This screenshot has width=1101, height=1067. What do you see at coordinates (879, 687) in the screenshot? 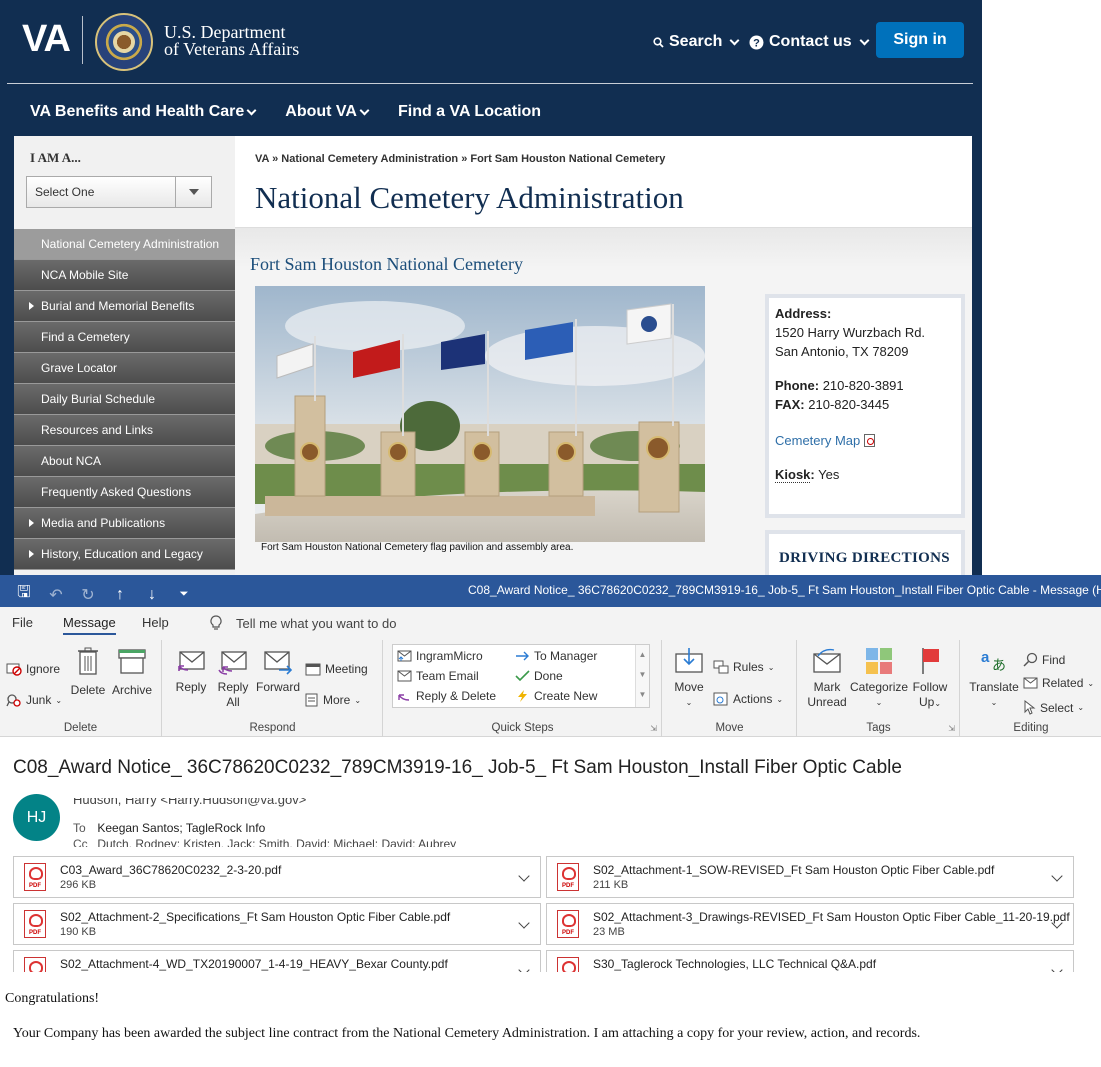
I see `categorize-label: Categorize` at bounding box center [879, 687].